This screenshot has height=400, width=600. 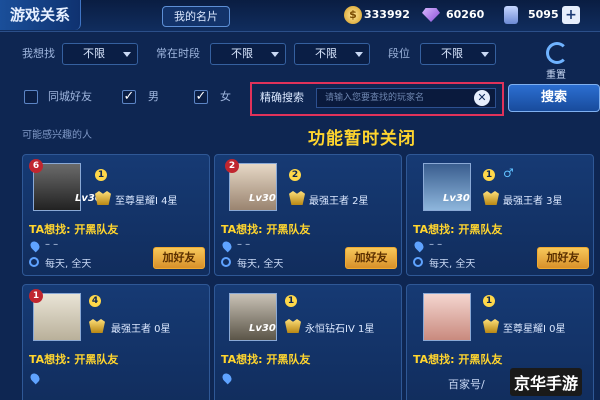 What do you see at coordinates (57, 135) in the screenshot?
I see `section-title: 可能感兴趣的人` at bounding box center [57, 135].